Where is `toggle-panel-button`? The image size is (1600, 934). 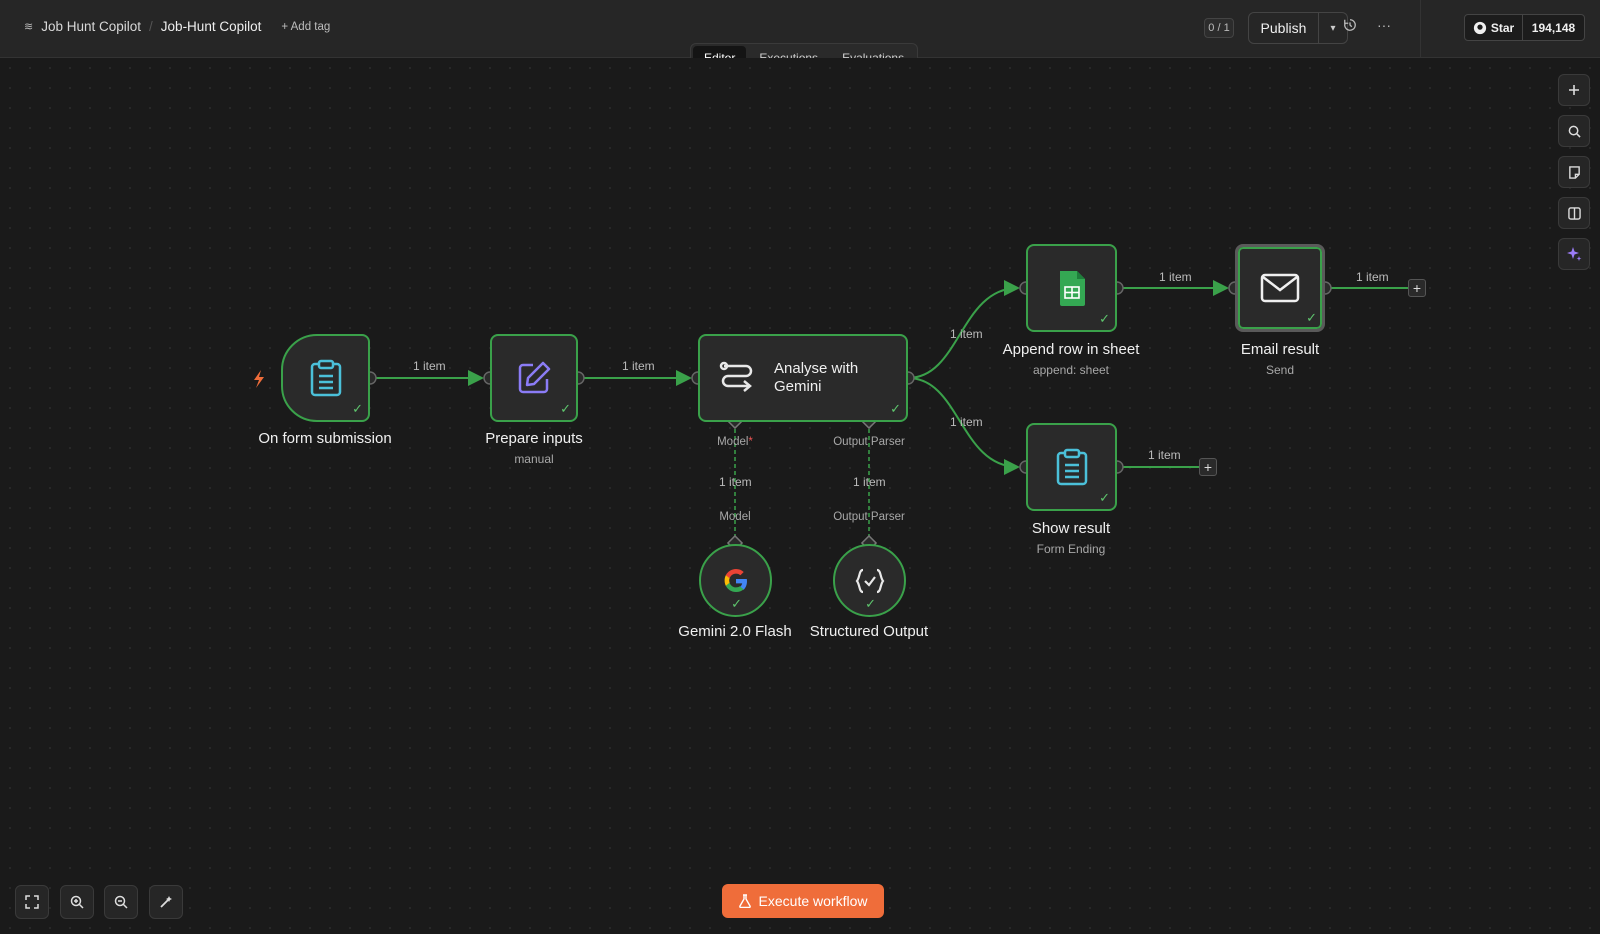 toggle-panel-button is located at coordinates (1574, 213).